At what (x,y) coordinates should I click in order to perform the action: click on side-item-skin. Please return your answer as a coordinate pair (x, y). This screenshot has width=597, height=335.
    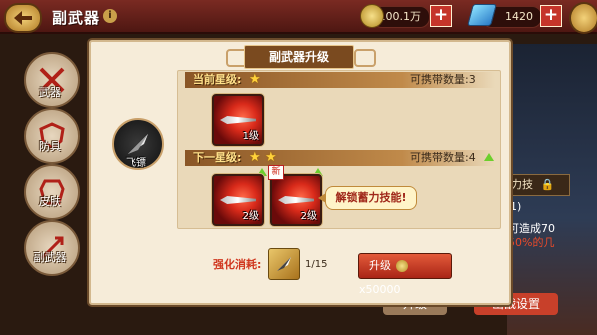
    Looking at the image, I should click on (52, 192).